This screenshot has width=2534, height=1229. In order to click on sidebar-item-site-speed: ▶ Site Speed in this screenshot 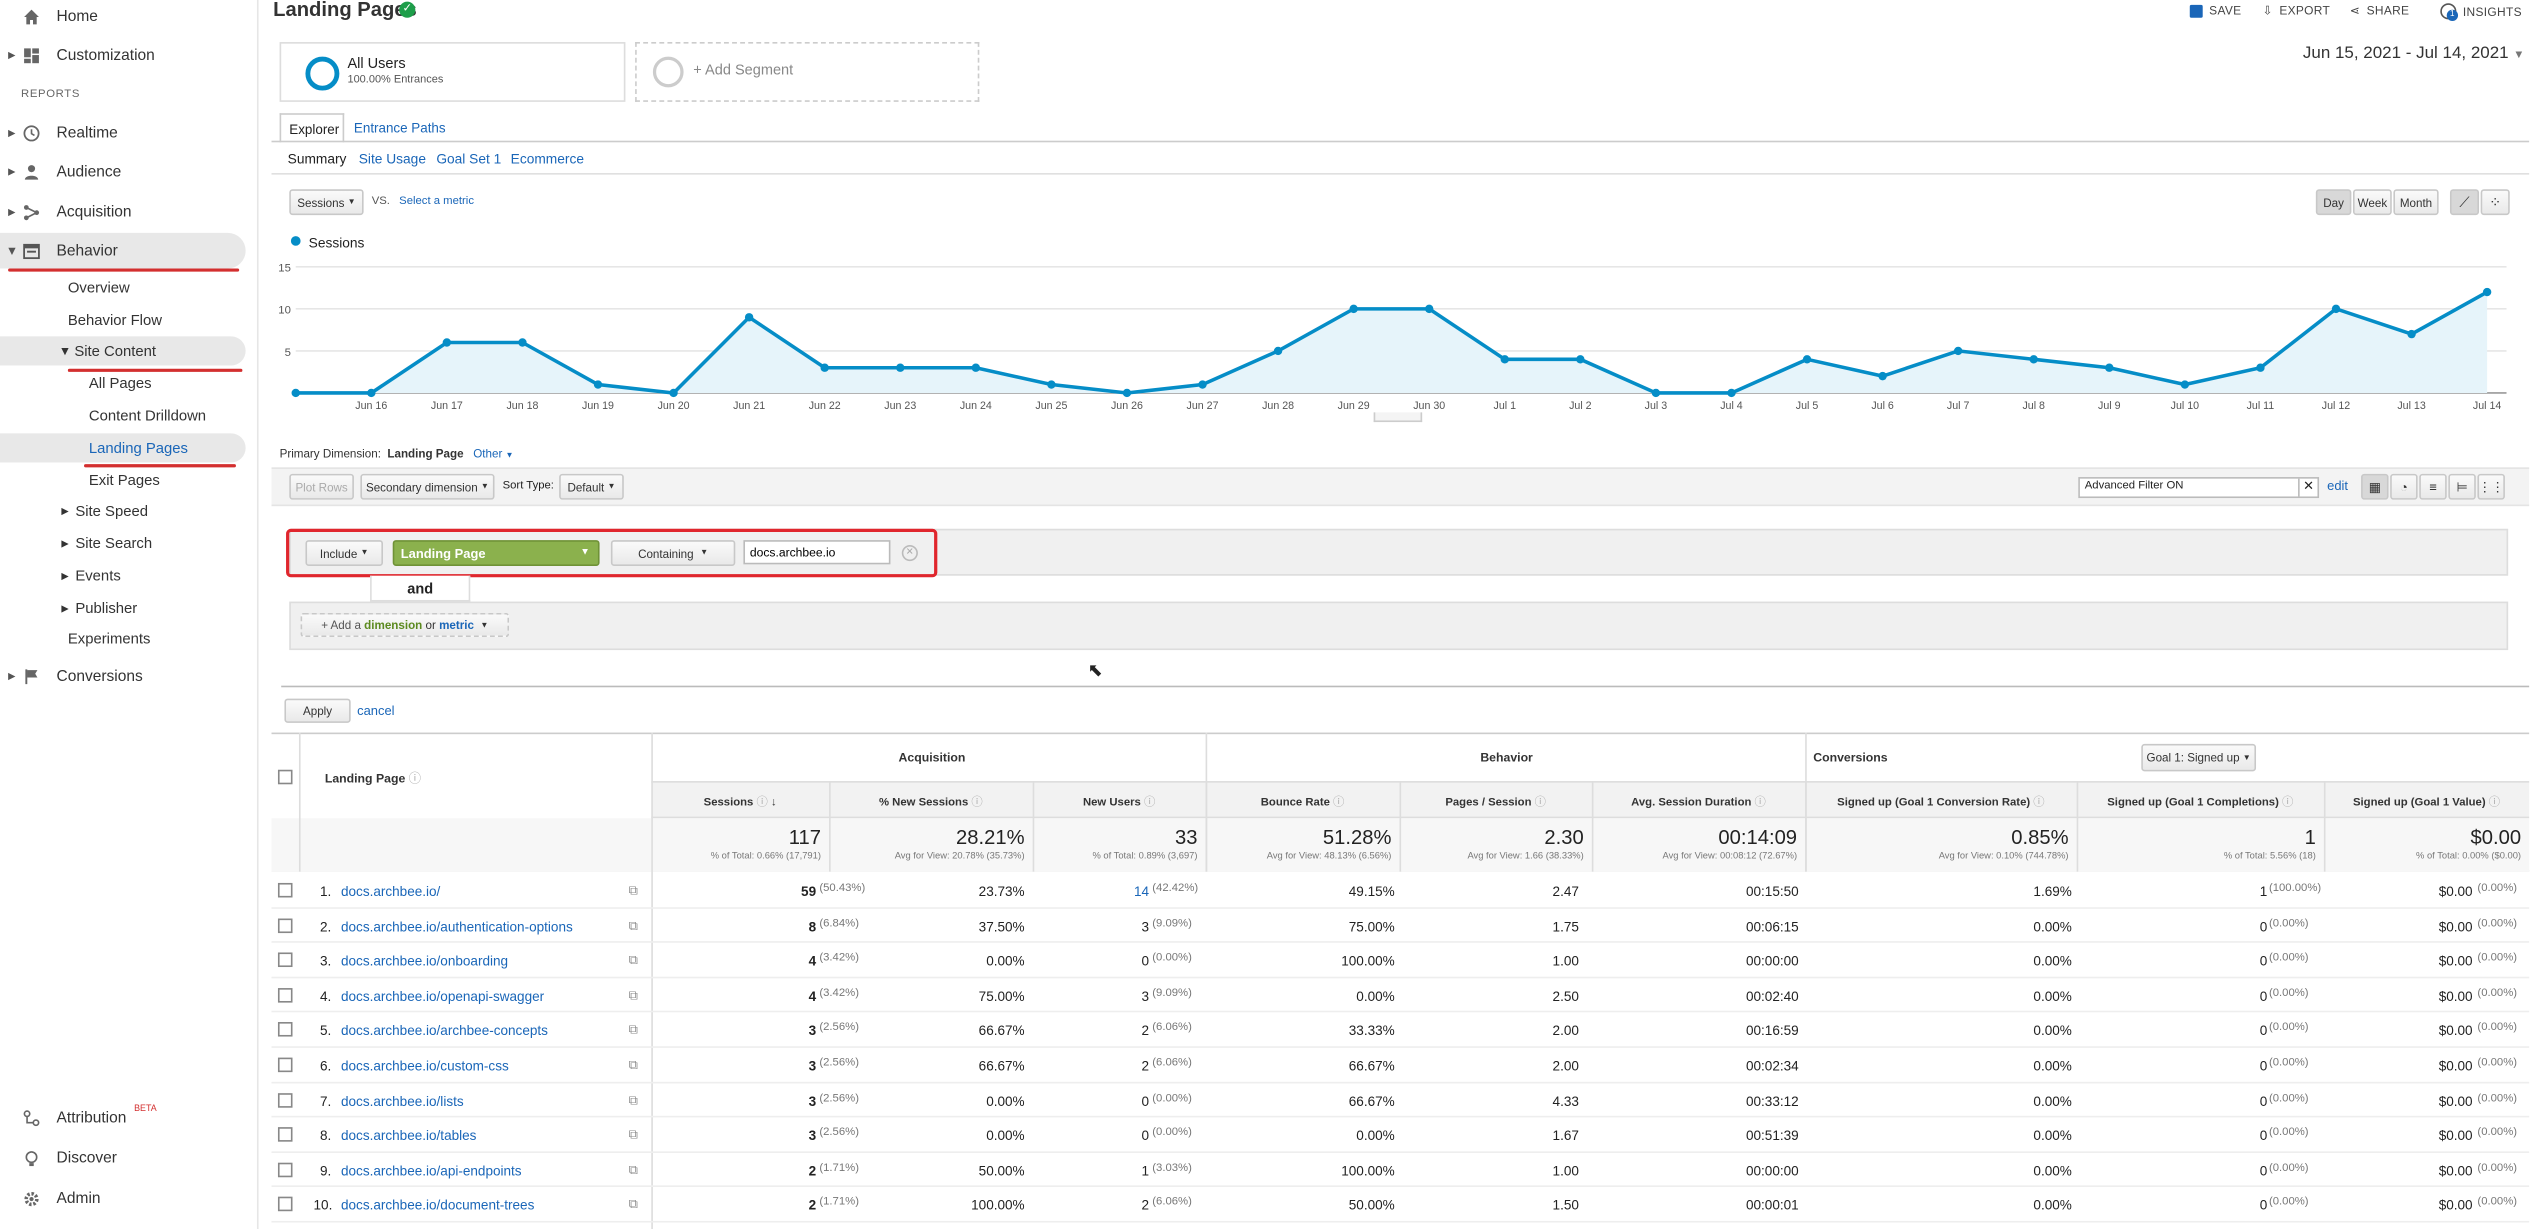, I will do `click(104, 510)`.